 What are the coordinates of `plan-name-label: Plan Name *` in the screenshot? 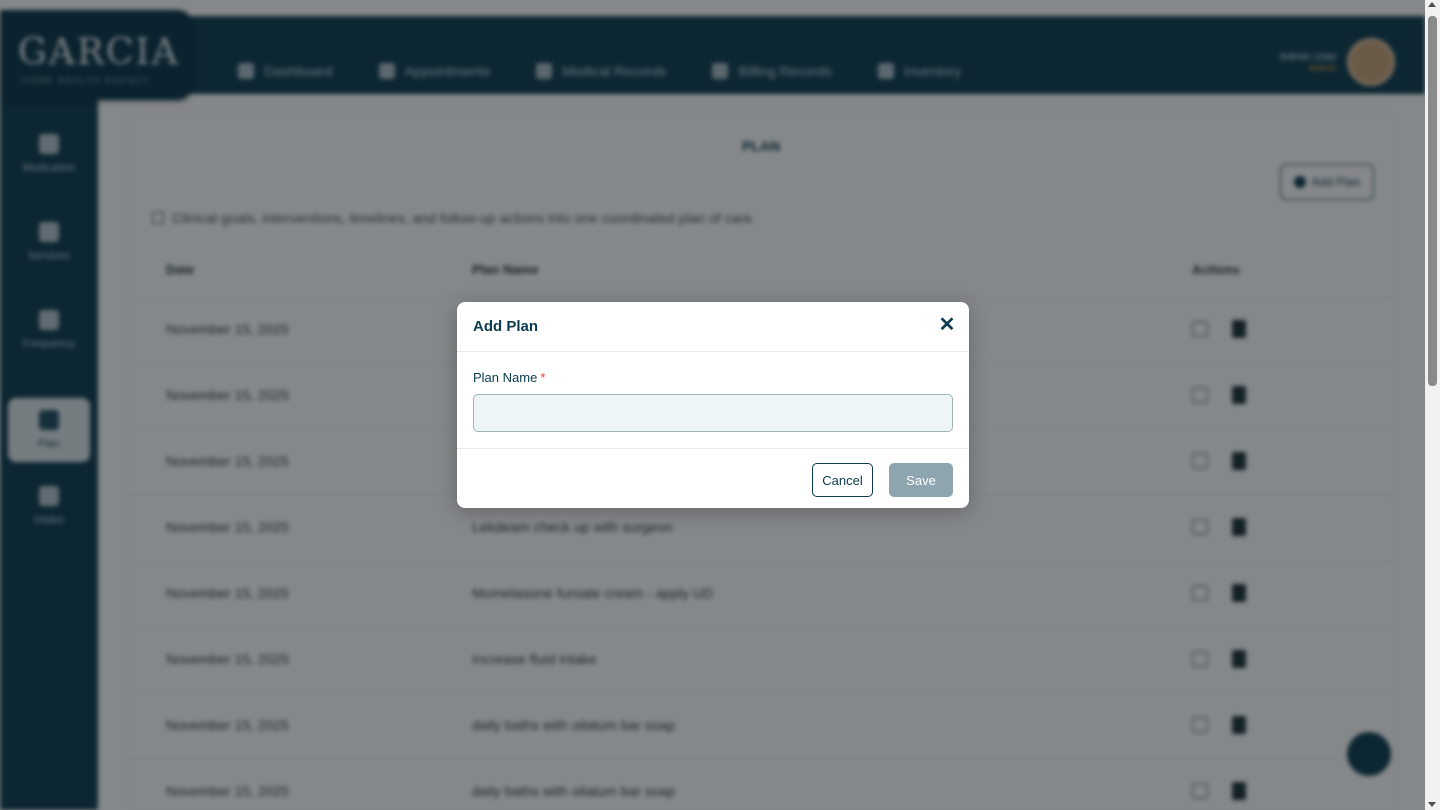 It's located at (509, 377).